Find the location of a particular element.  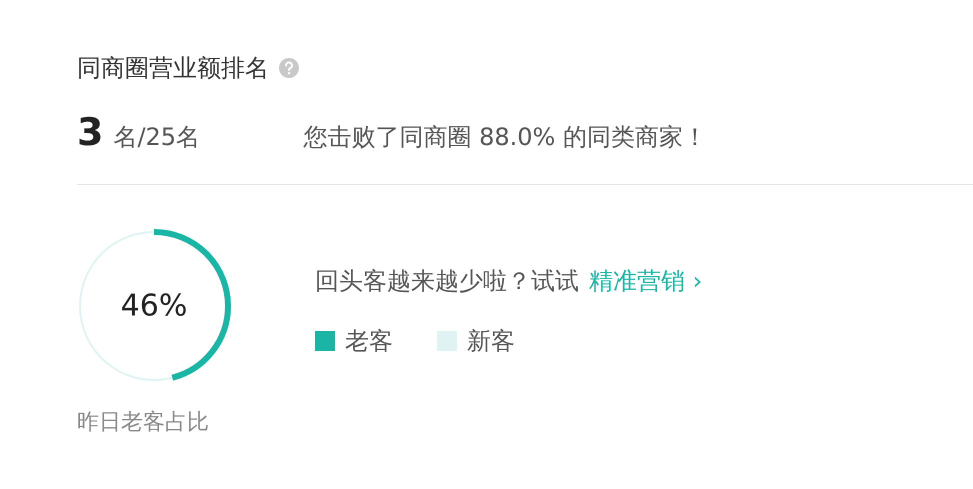

ring-caption: 昨日老客占比 is located at coordinates (143, 423).